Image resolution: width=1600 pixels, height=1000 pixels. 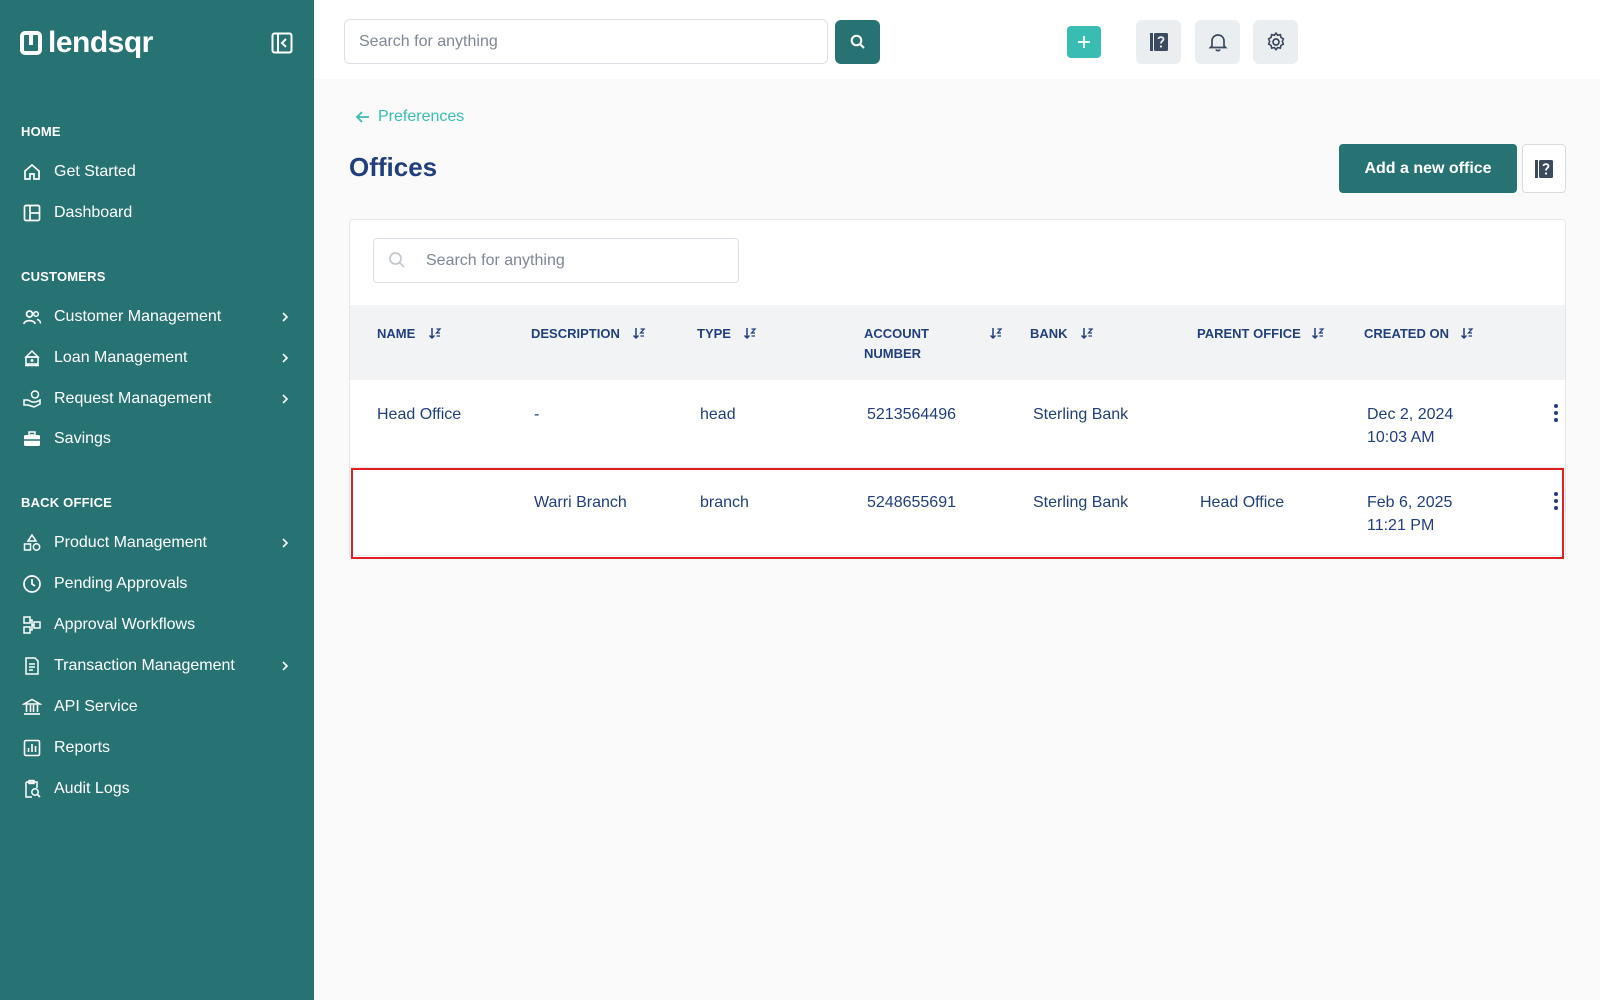 I want to click on sidebar-item-reports: Reports, so click(x=157, y=748).